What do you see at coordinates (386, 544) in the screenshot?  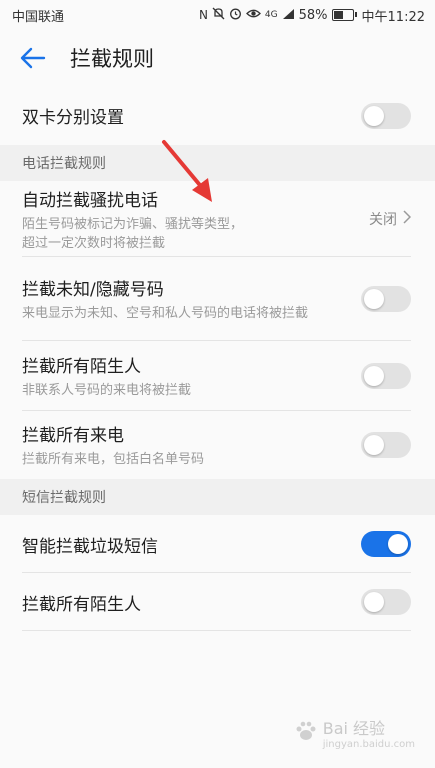 I see `smart-sms-toggle` at bounding box center [386, 544].